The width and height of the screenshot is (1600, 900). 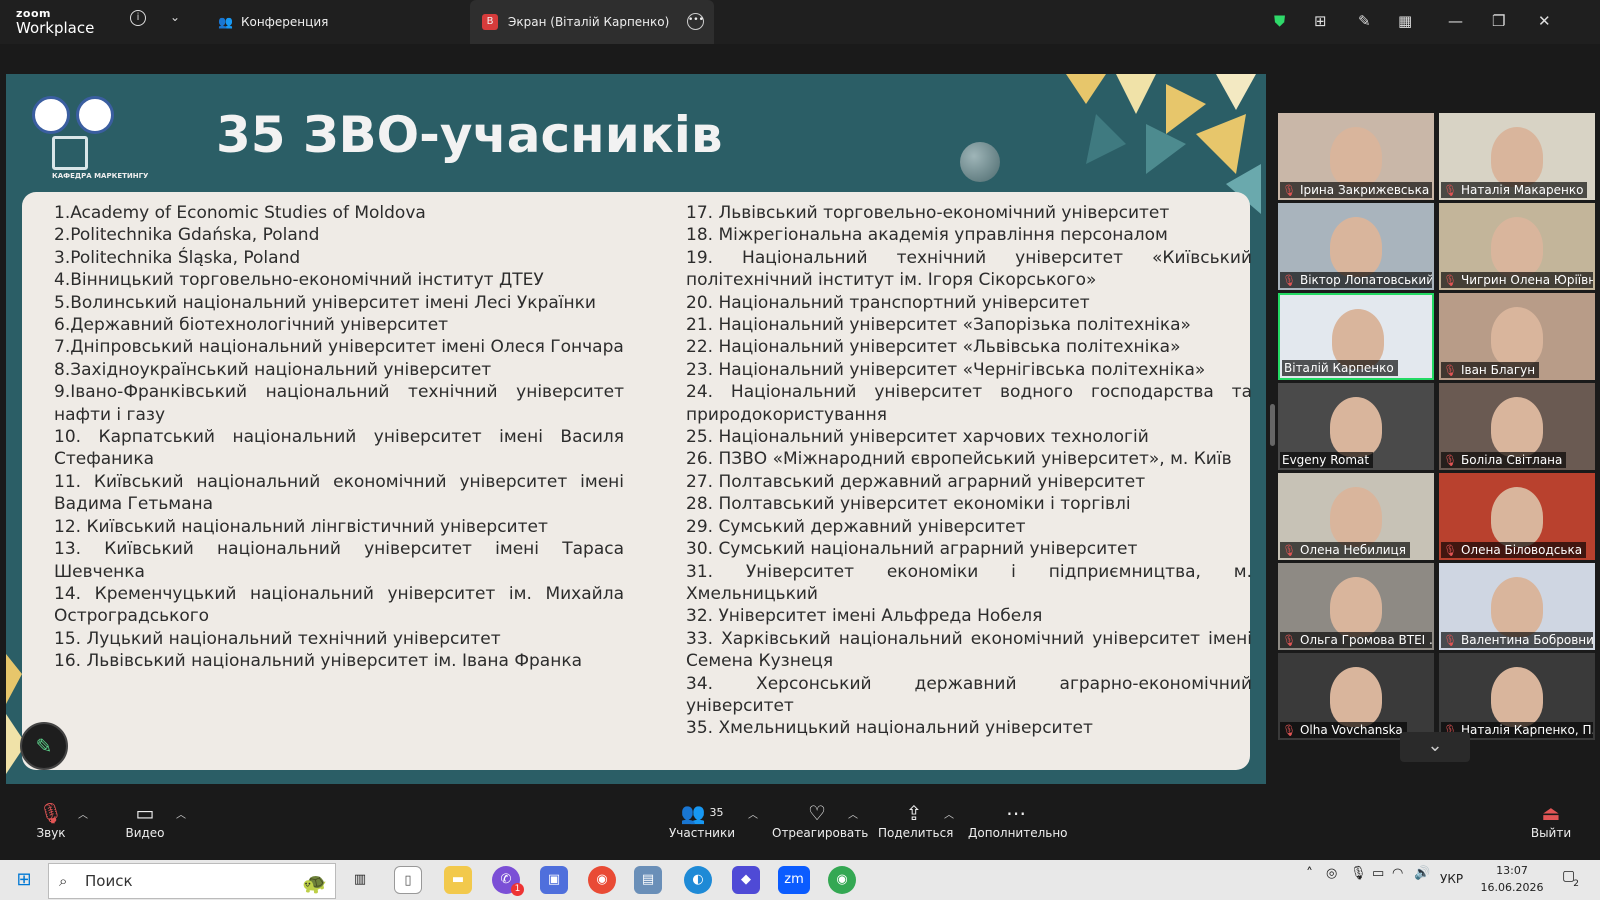 What do you see at coordinates (698, 880) in the screenshot?
I see `edge-icon: ◐` at bounding box center [698, 880].